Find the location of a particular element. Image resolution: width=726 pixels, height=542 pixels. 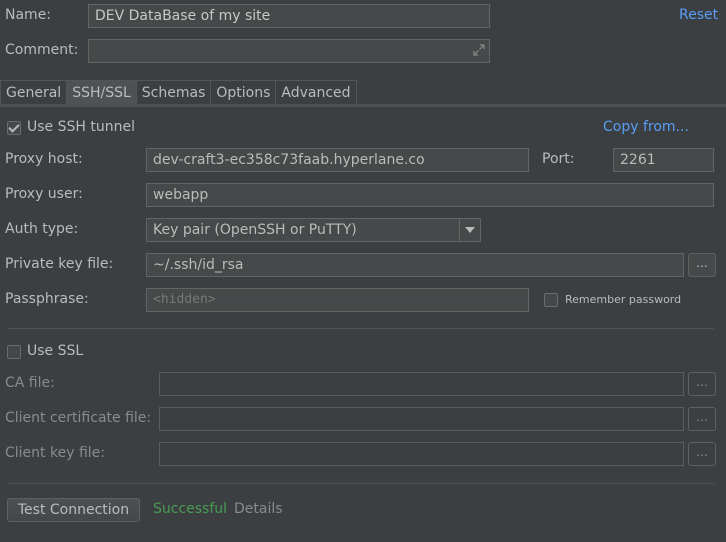

tab-ssh-ssl: SSH/SSL is located at coordinates (101, 92).